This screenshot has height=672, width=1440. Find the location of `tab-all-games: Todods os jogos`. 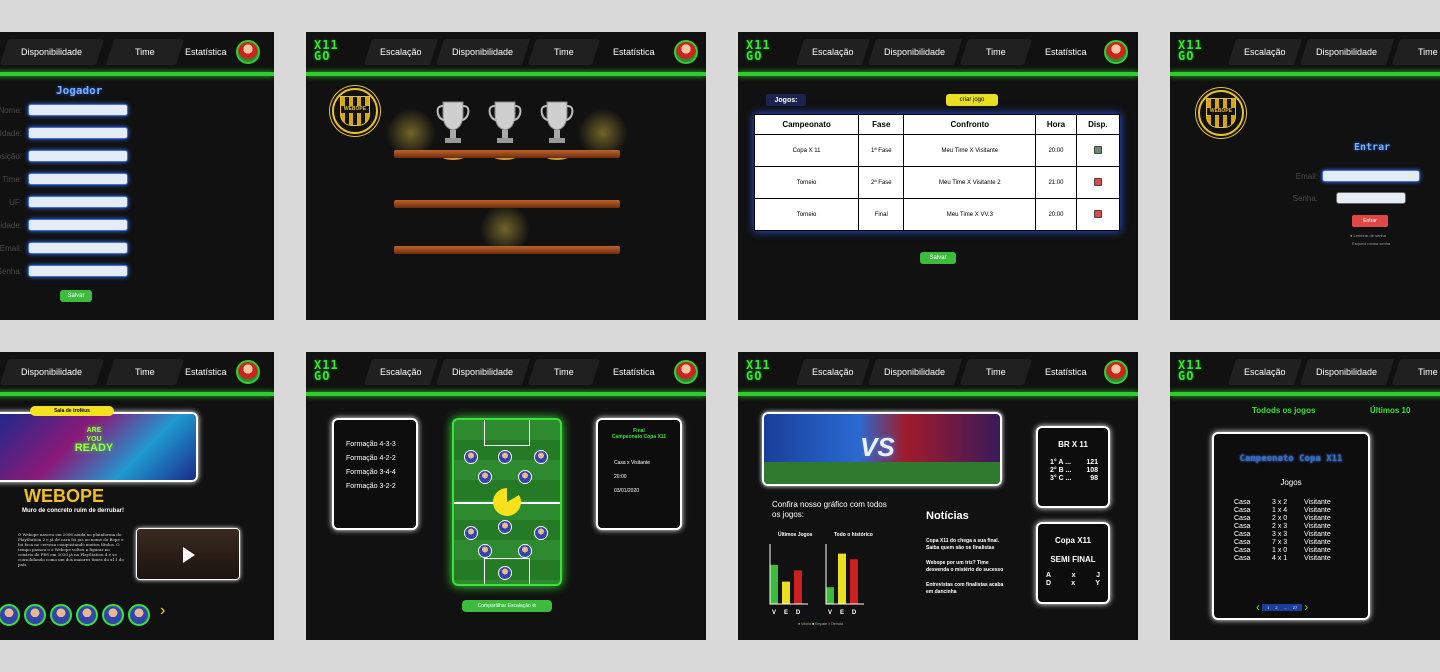

tab-all-games: Todods os jogos is located at coordinates (1283, 410).